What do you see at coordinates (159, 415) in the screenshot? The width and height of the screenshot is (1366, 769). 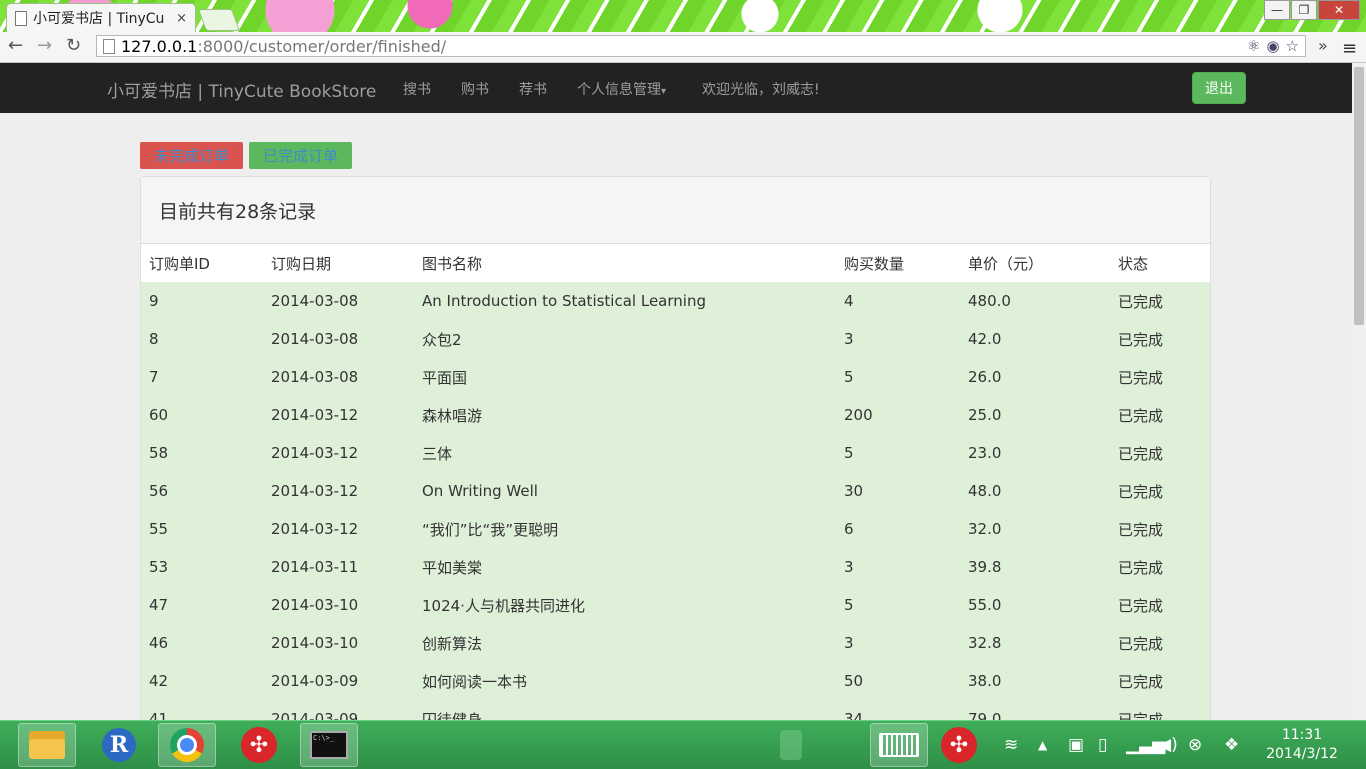 I see `table-cell: 60` at bounding box center [159, 415].